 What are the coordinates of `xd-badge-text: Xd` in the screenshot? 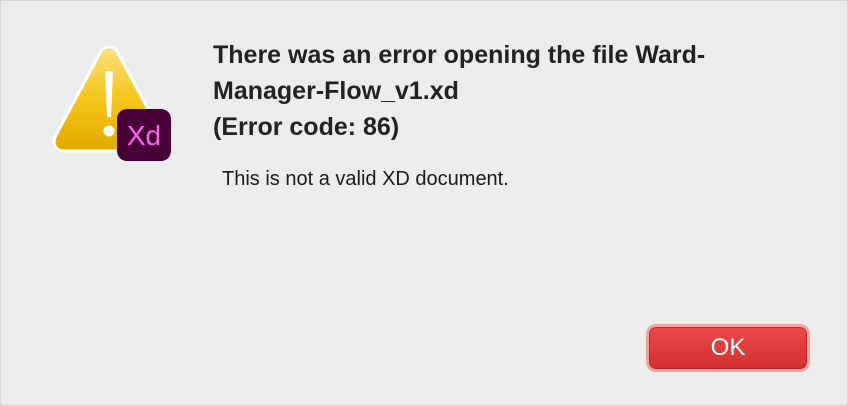 It's located at (144, 135).